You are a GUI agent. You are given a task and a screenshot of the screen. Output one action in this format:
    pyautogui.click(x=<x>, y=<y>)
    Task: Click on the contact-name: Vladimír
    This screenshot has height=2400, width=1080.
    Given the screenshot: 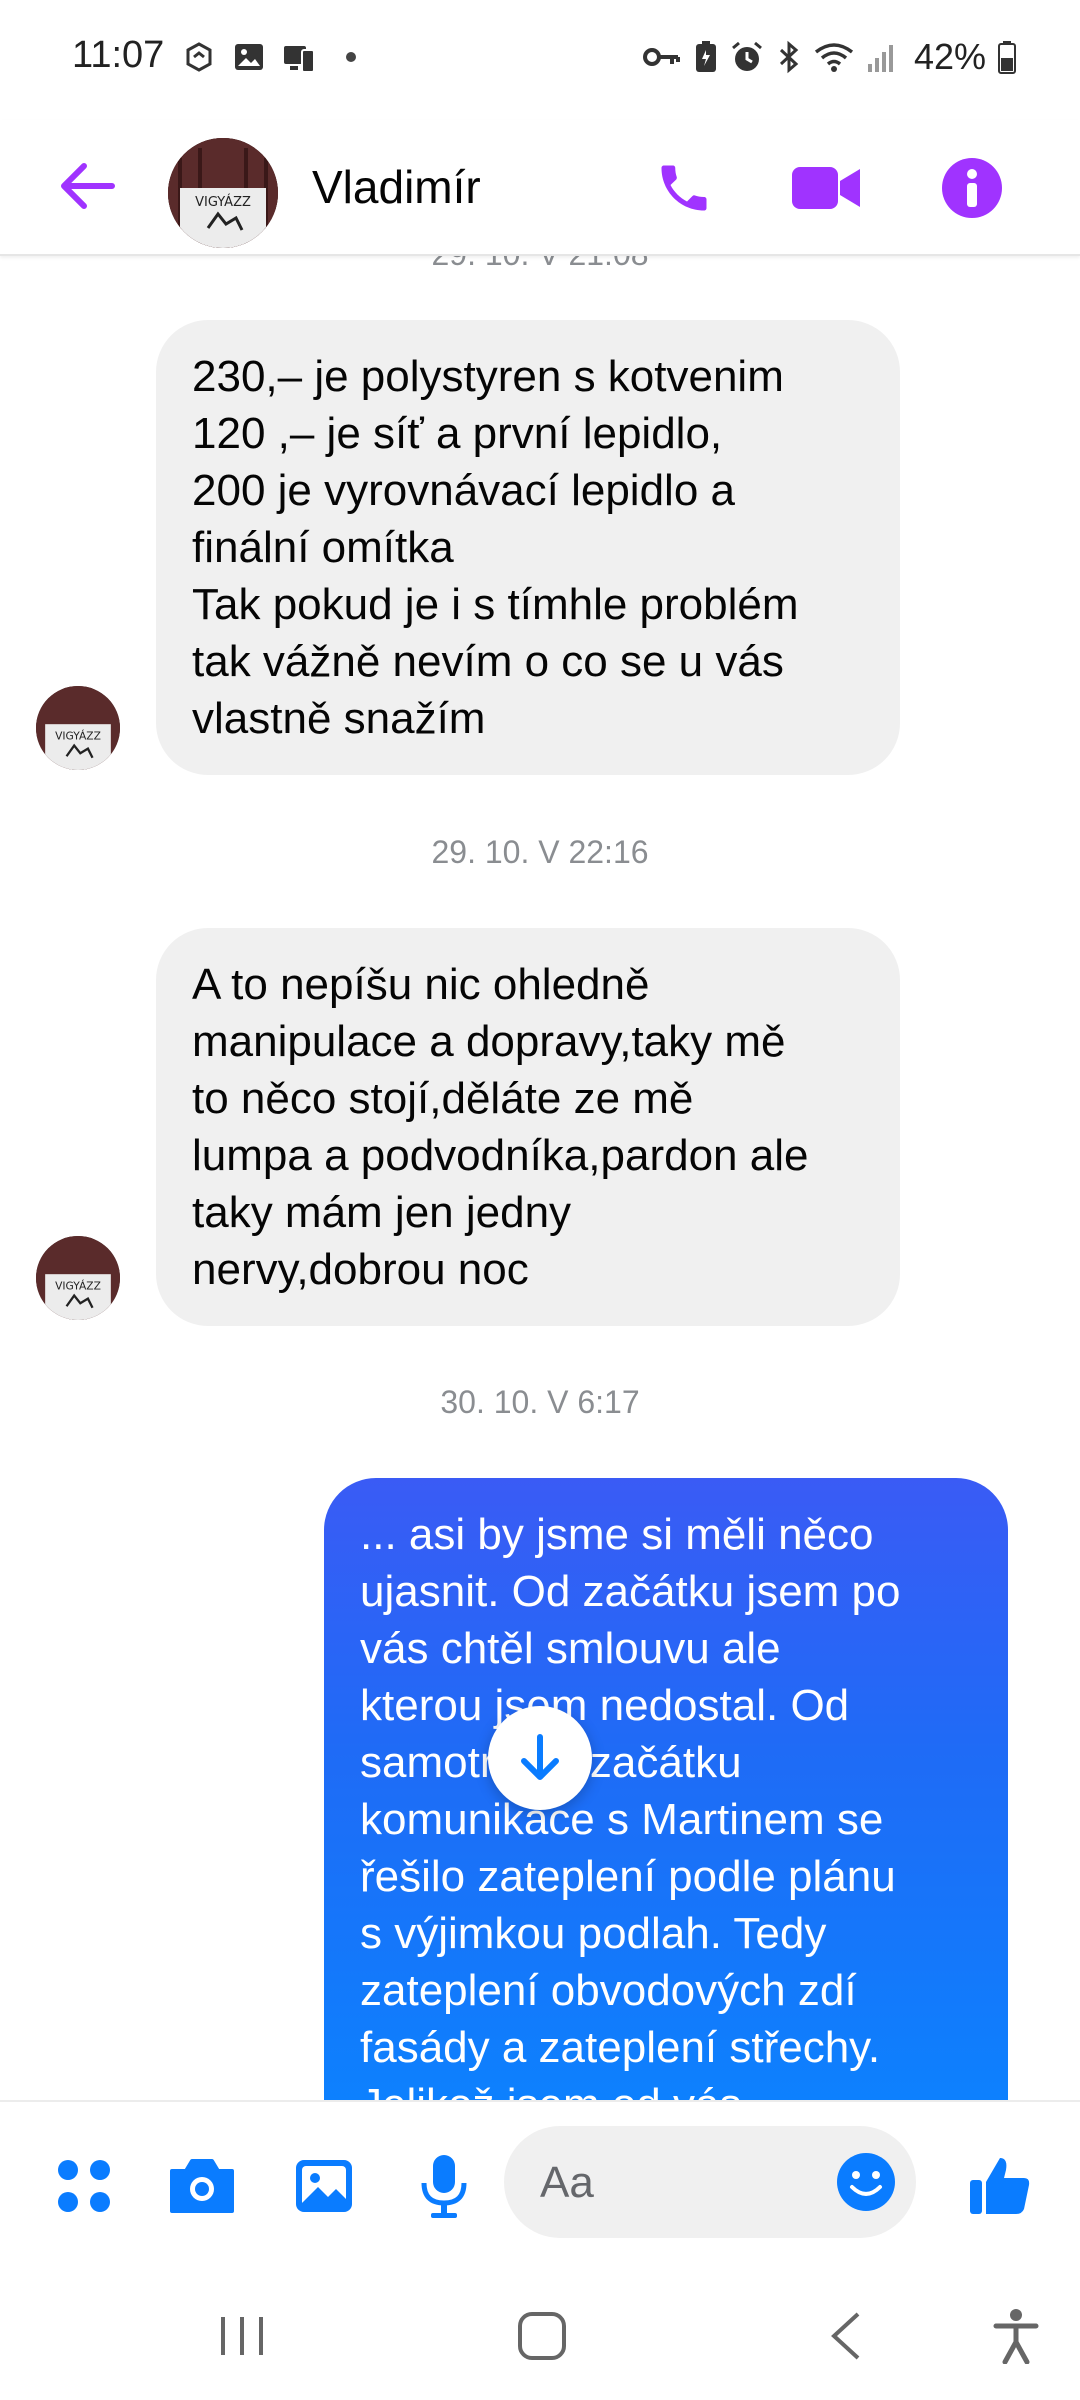 What is the action you would take?
    pyautogui.click(x=396, y=187)
    